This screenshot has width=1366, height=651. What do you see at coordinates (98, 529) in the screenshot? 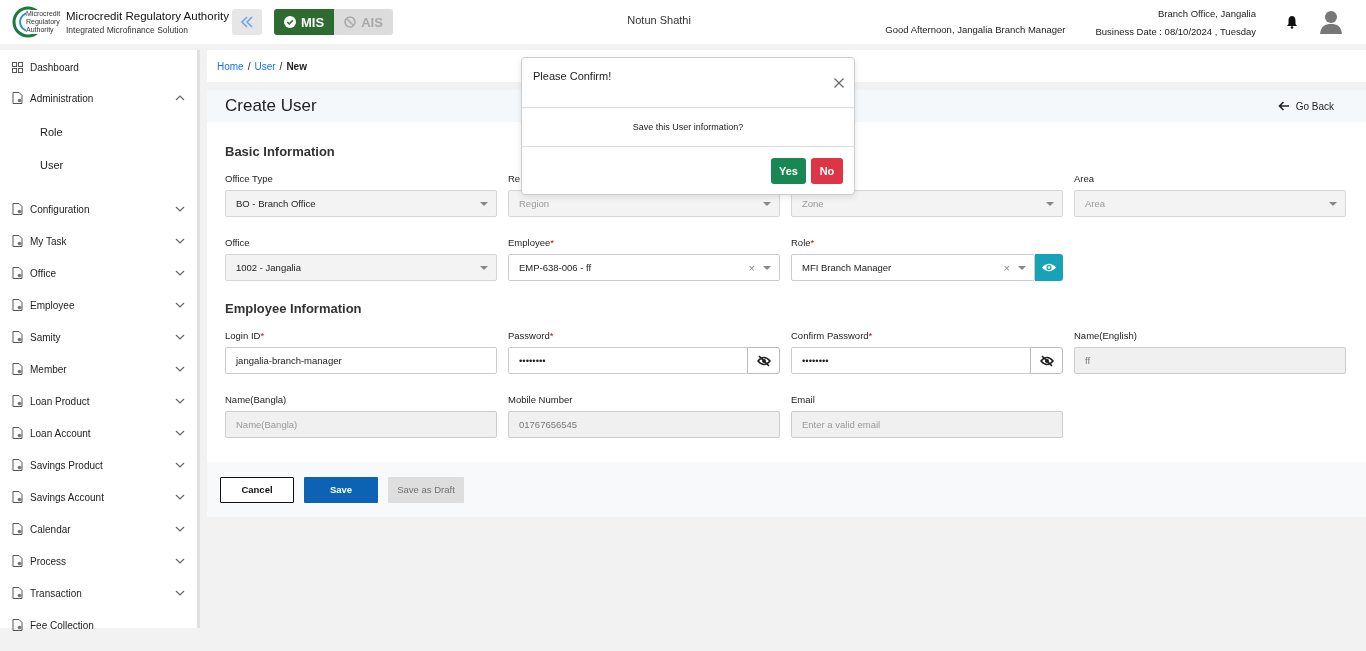
I see `sidebar-item: Calendar` at bounding box center [98, 529].